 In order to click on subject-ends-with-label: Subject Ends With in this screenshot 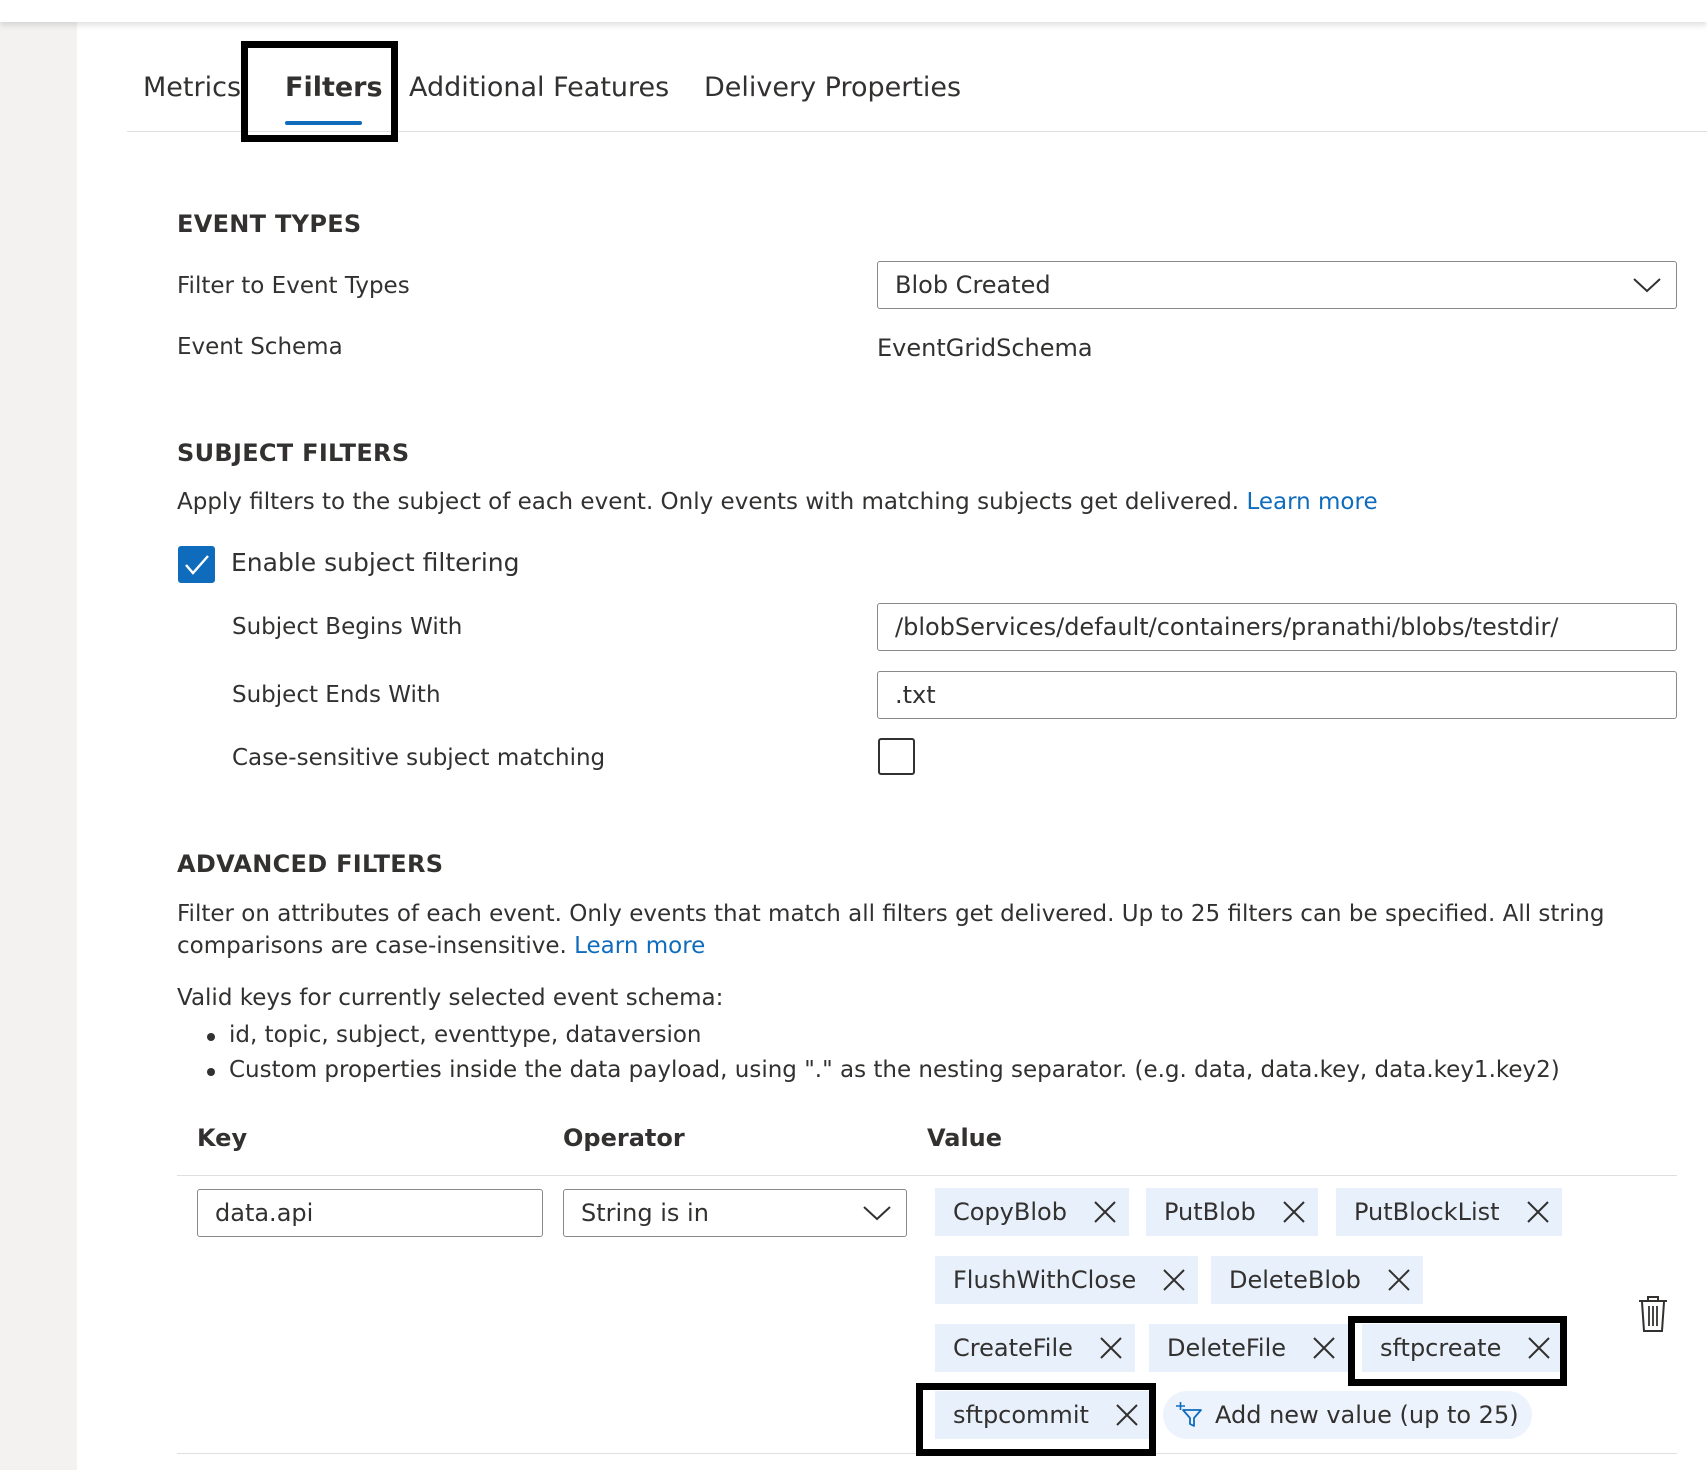, I will do `click(336, 695)`.